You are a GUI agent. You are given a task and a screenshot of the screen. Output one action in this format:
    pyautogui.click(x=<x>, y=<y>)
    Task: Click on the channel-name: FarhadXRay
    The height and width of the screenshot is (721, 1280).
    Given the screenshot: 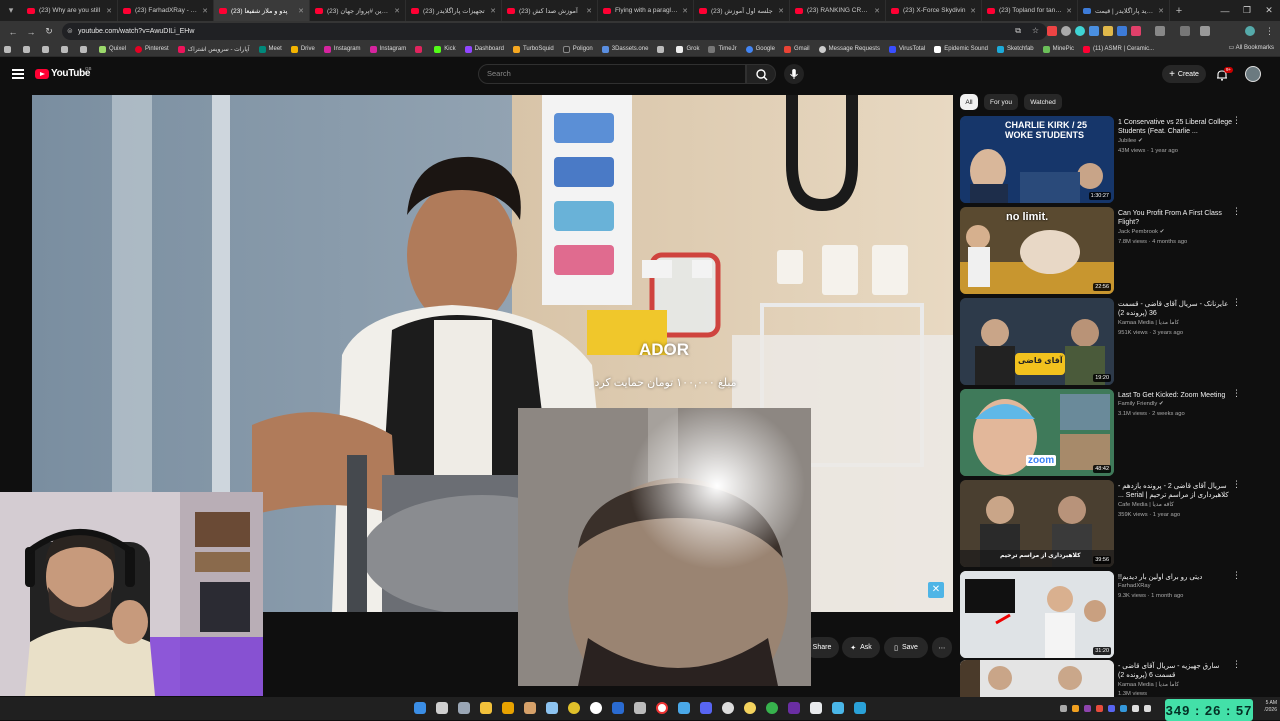 What is the action you would take?
    pyautogui.click(x=1175, y=586)
    